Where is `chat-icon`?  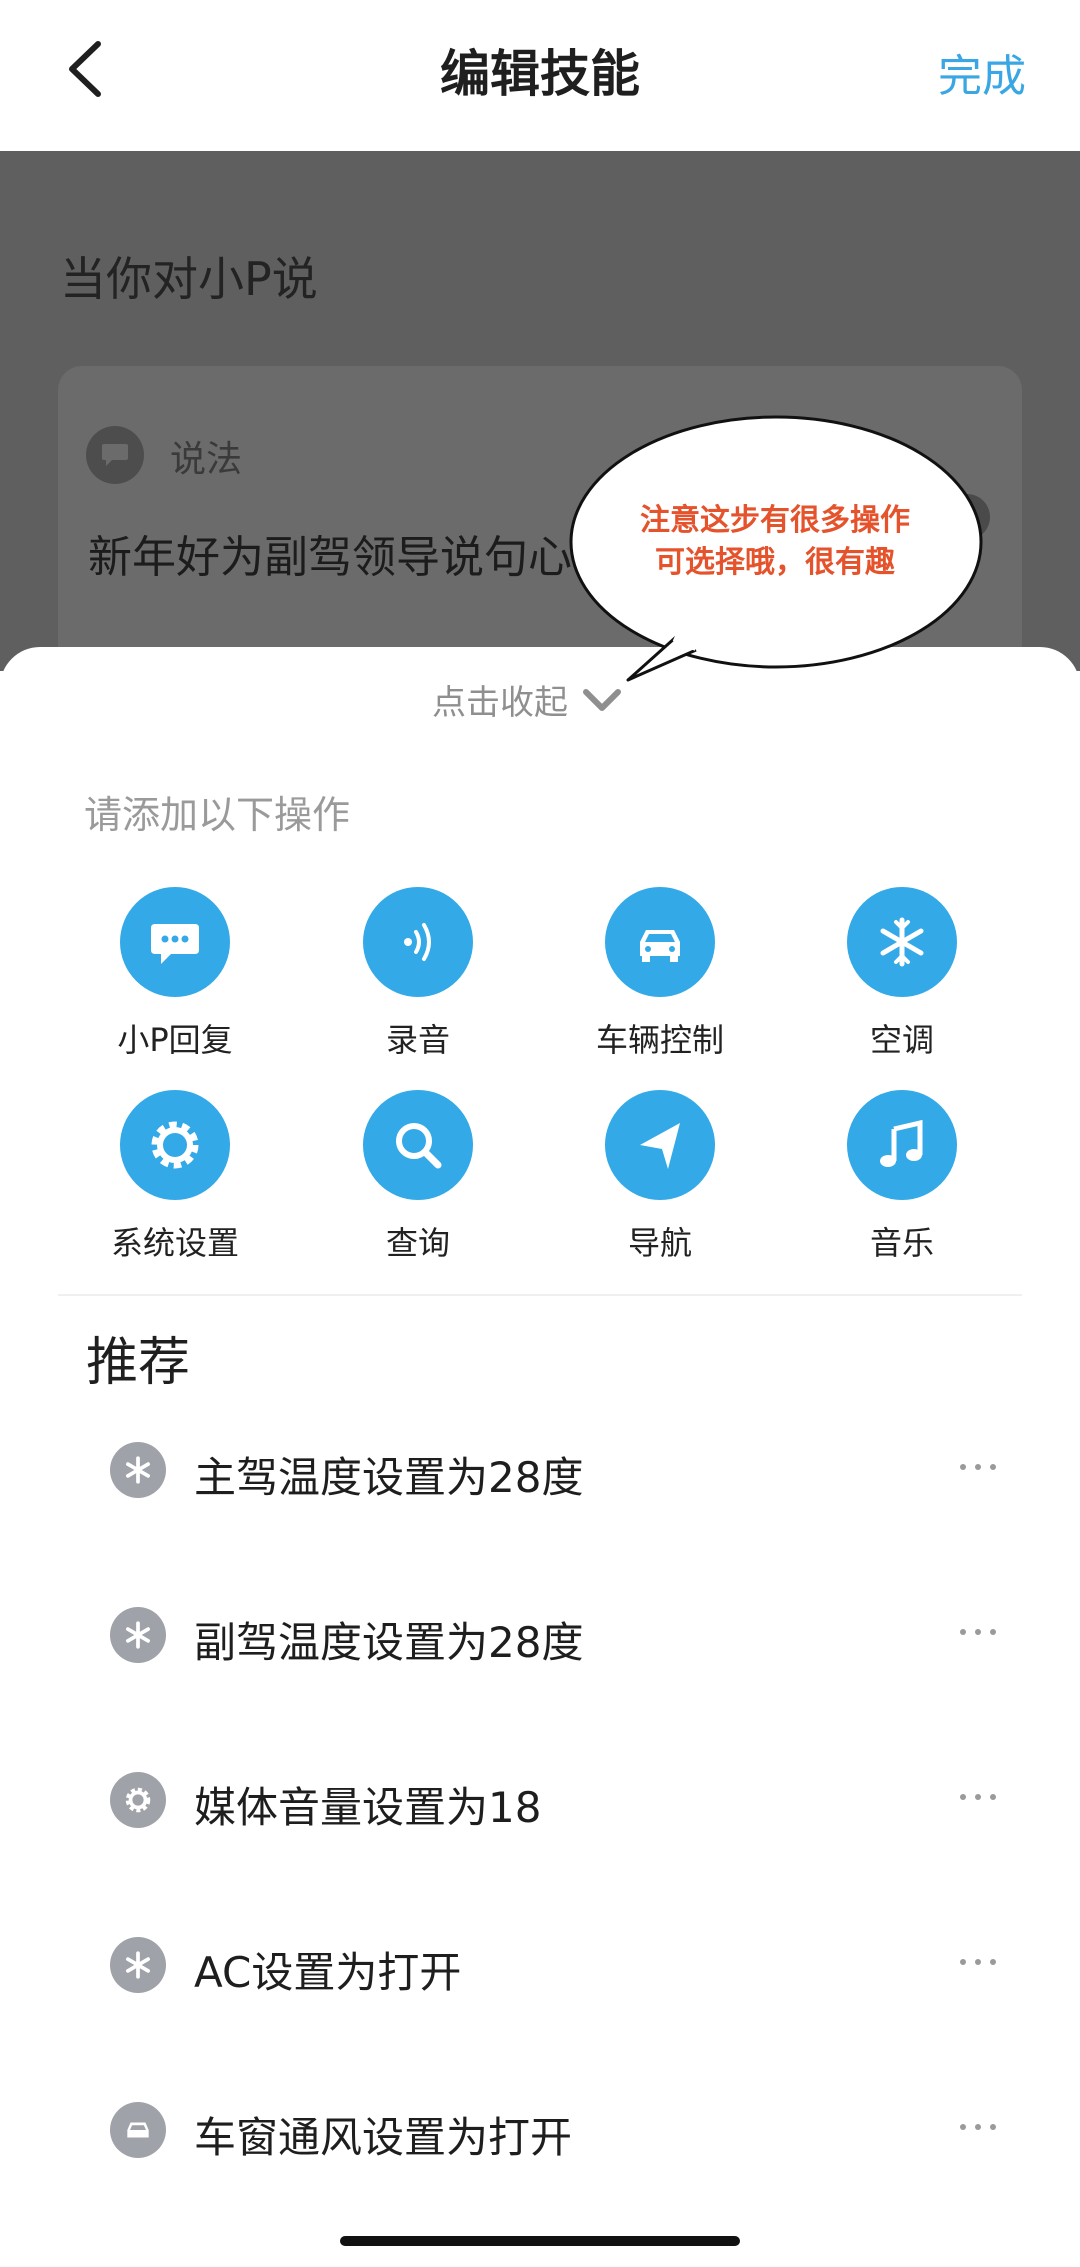 chat-icon is located at coordinates (115, 455).